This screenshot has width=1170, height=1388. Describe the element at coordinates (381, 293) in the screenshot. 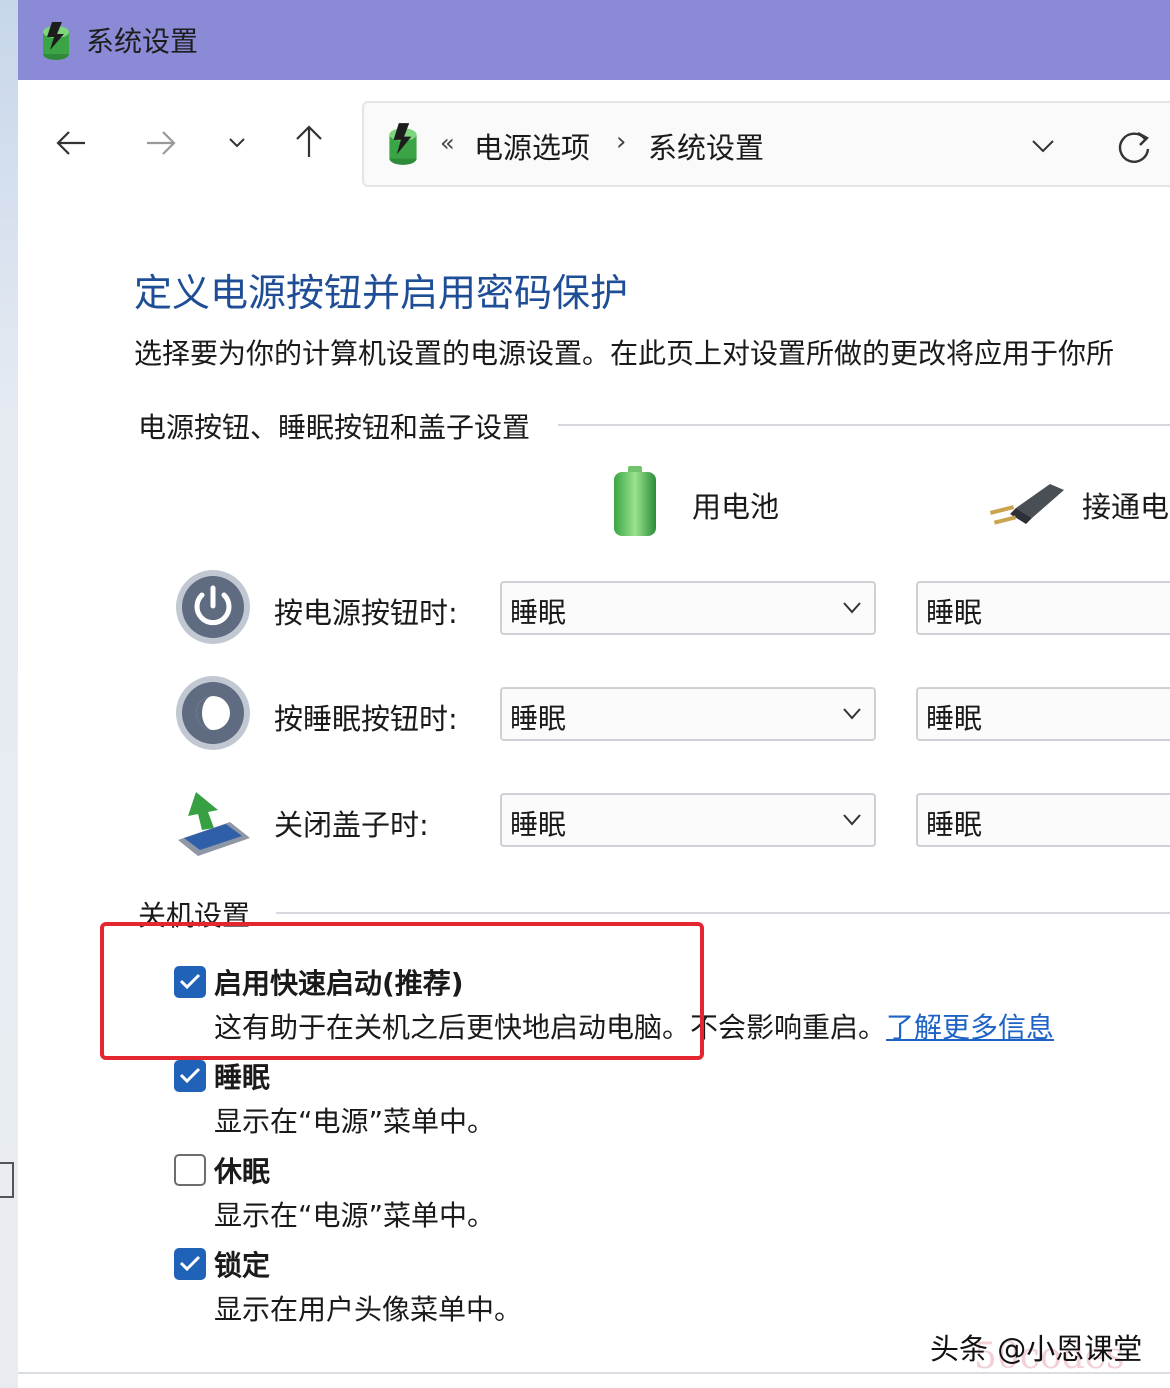

I see `page-heading: 定义电源按钮并启用密码保护` at that location.